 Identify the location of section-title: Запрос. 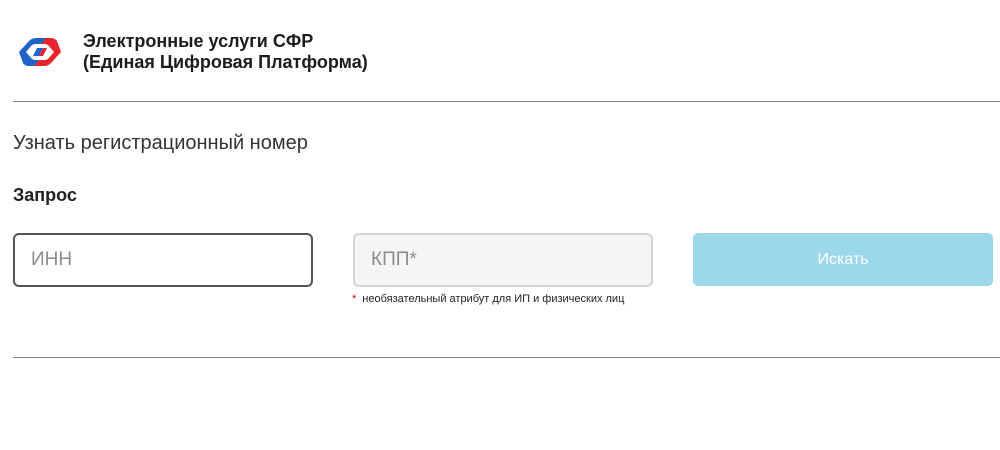
(45, 195).